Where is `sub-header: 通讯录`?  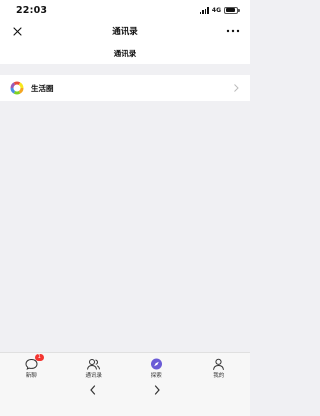
sub-header: 通讯录 is located at coordinates (125, 53).